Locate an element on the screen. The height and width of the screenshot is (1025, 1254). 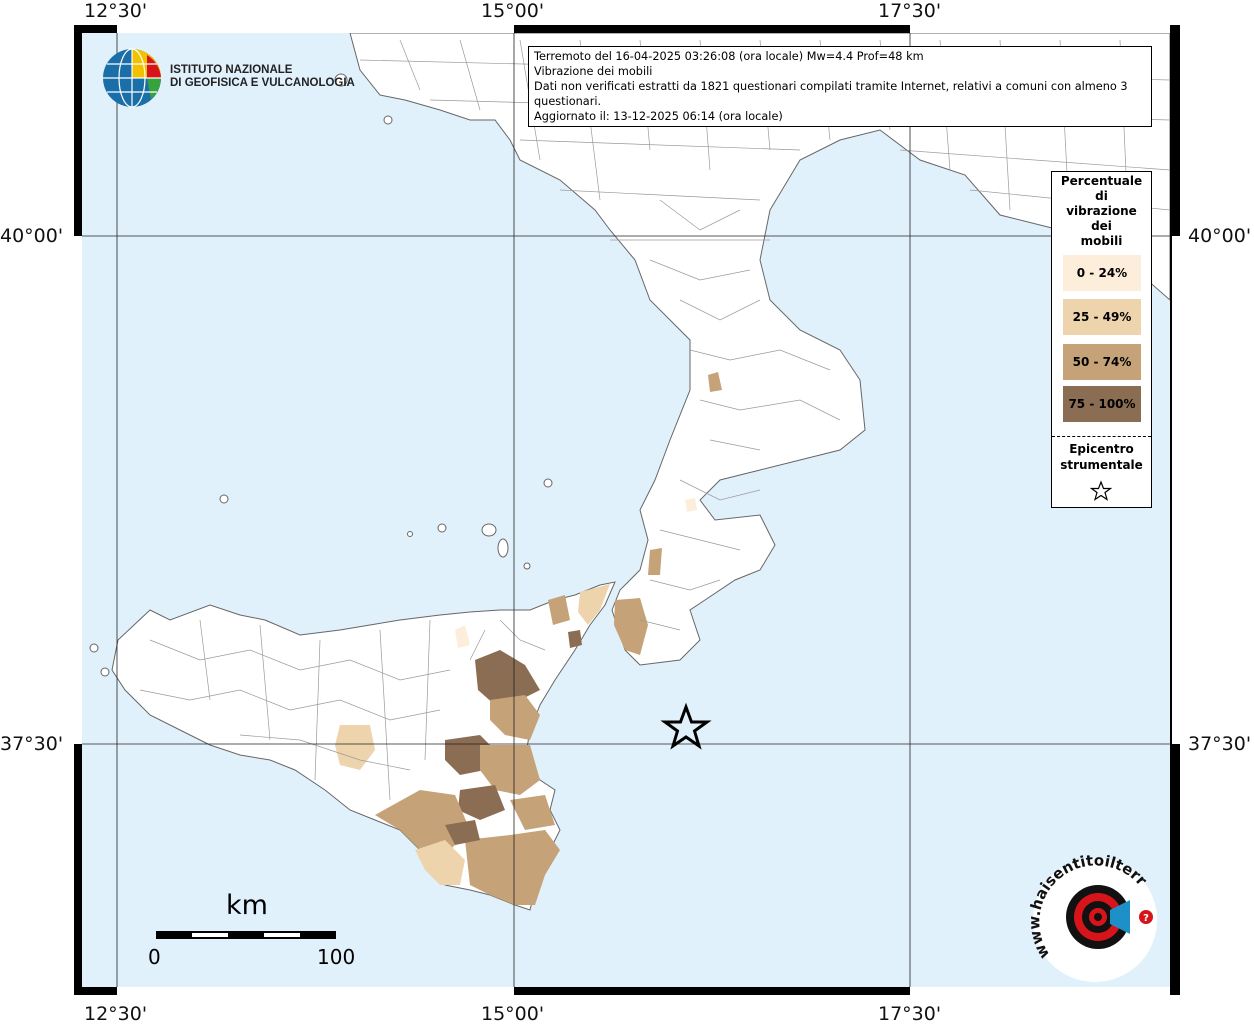
scale-unit: km is located at coordinates (247, 905).